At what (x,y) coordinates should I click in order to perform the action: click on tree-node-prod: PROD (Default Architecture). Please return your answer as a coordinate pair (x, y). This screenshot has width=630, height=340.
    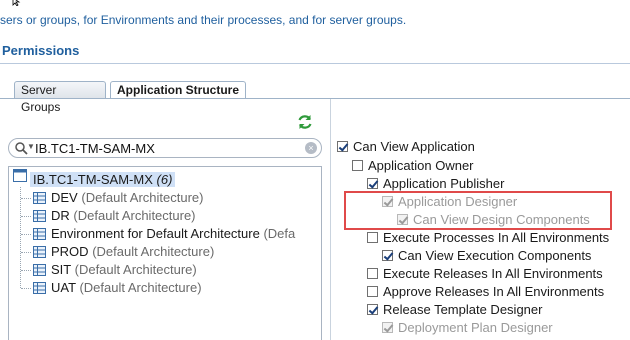
    Looking at the image, I should click on (132, 252).